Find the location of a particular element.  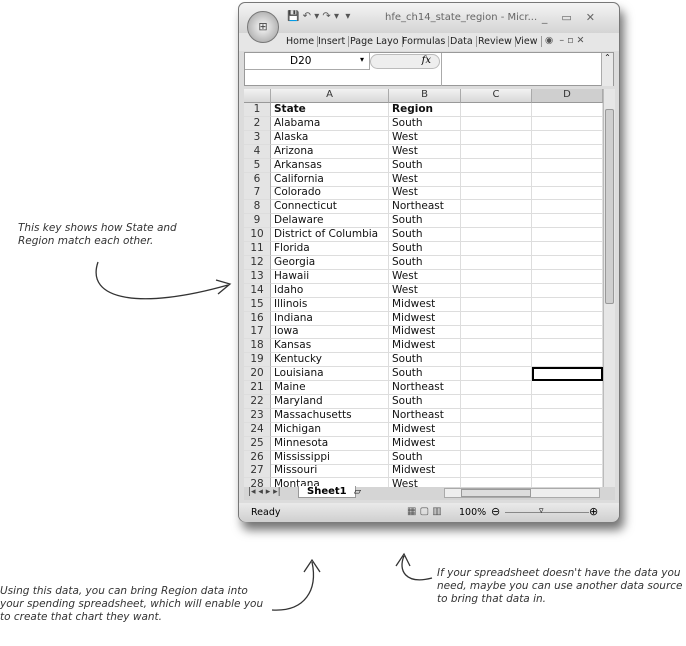

arrow-key is located at coordinates (163, 280).